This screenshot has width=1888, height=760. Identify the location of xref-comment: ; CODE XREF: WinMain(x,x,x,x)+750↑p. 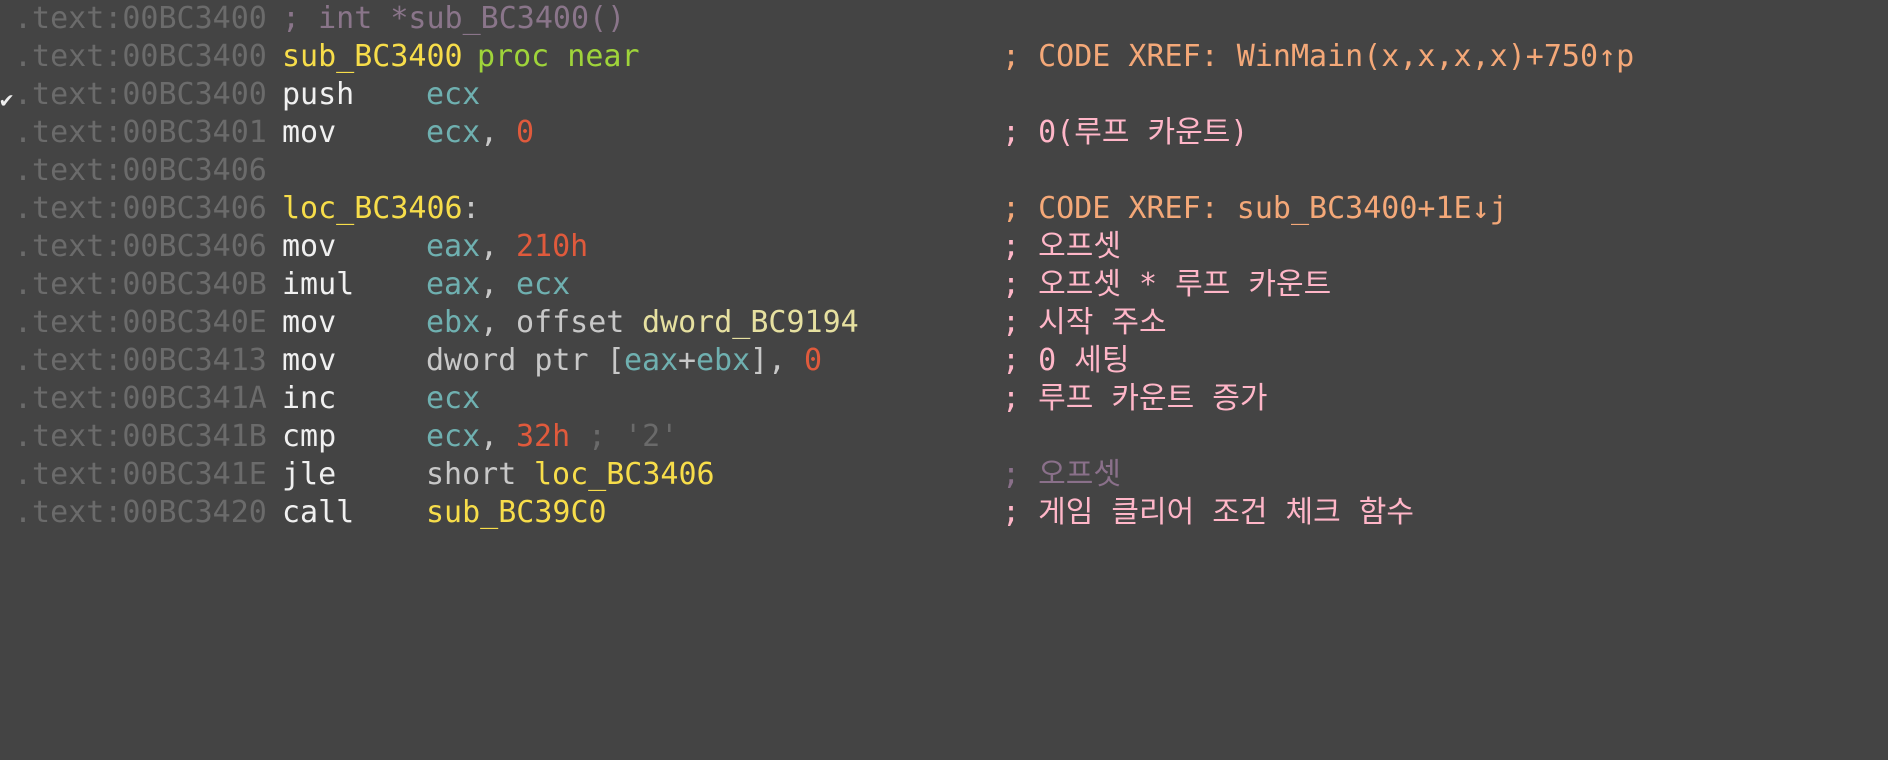
(1318, 57).